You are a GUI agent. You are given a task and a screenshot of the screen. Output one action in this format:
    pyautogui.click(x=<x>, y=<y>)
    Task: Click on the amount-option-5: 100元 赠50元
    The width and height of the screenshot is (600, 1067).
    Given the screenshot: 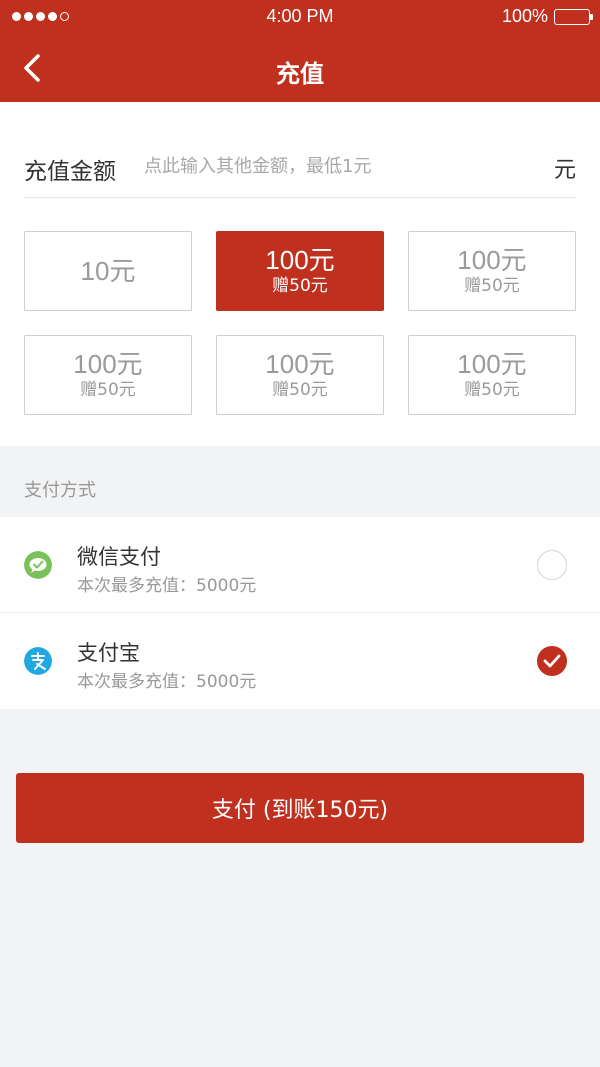 What is the action you would take?
    pyautogui.click(x=300, y=375)
    